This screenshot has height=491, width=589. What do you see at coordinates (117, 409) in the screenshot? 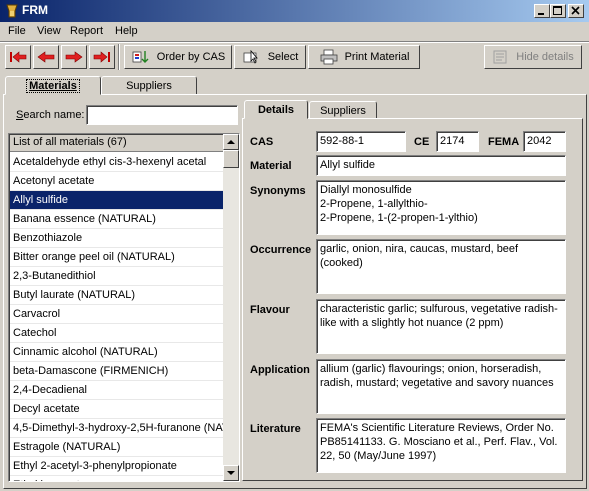
I see `list-item: Decyl acetate` at bounding box center [117, 409].